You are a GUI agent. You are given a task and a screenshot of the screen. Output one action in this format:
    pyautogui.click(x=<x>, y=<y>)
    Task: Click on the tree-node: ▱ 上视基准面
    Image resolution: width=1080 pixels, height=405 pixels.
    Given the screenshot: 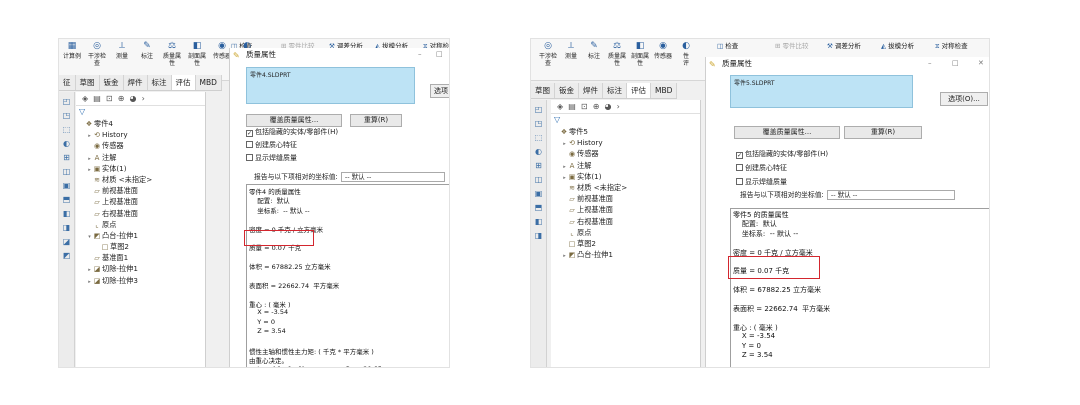 What is the action you would take?
    pyautogui.click(x=140, y=201)
    